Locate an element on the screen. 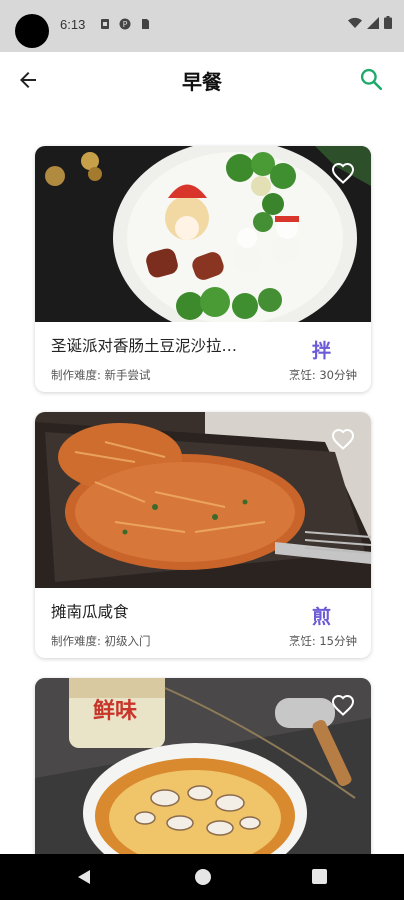 The width and height of the screenshot is (404, 900). sd-card-icon is located at coordinates (145, 24).